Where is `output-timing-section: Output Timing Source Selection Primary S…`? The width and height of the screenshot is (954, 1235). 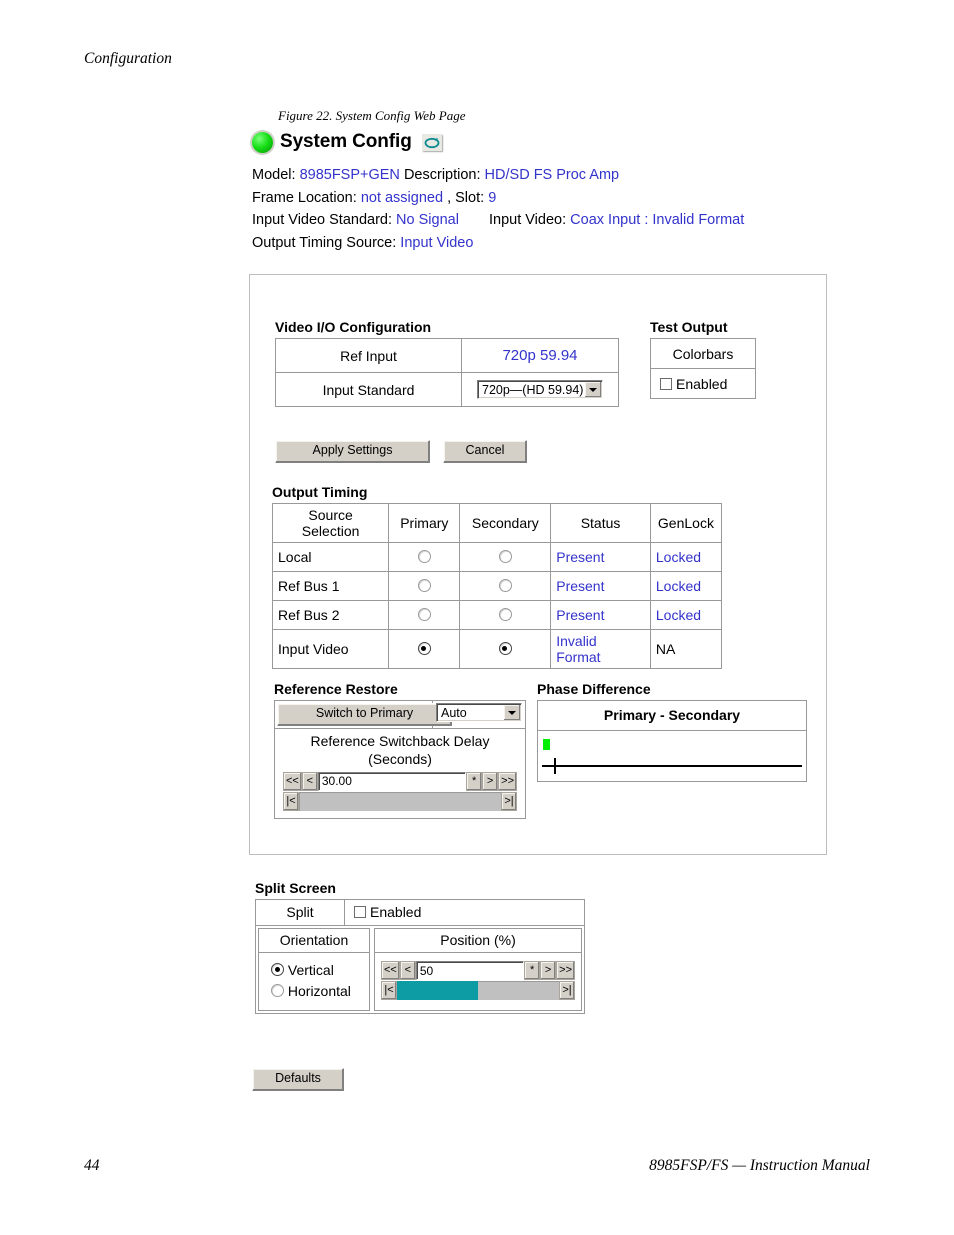
output-timing-section: Output Timing Source Selection Primary S… is located at coordinates (497, 576).